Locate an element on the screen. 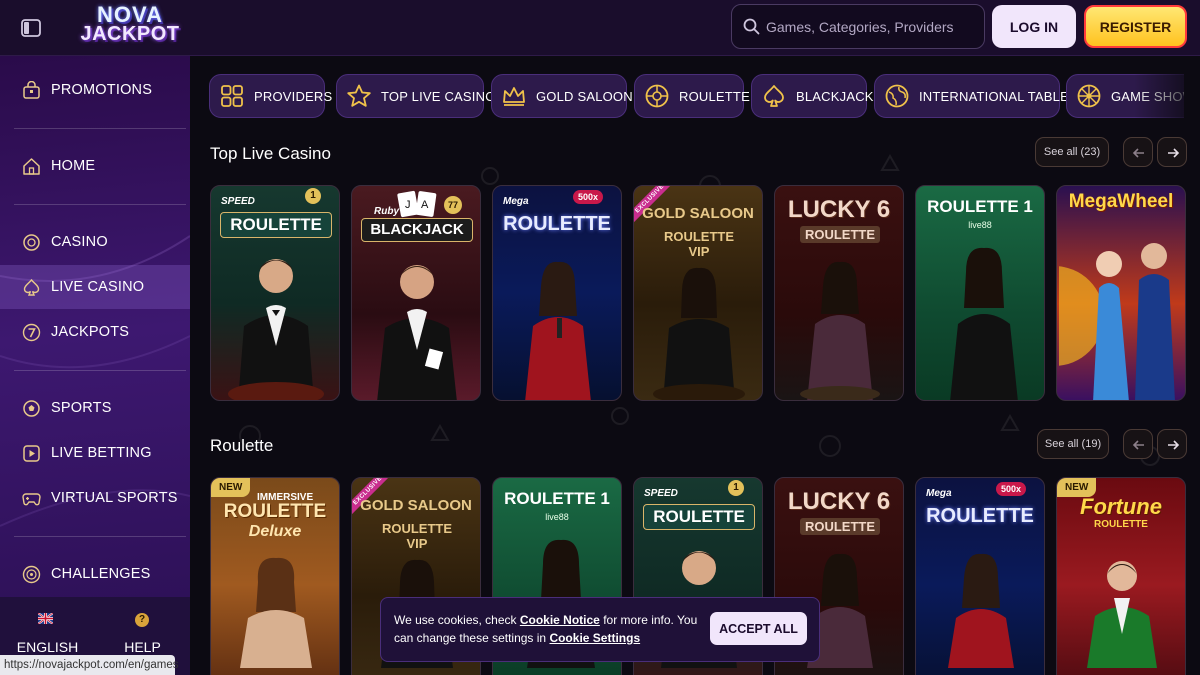 Image resolution: width=1200 pixels, height=675 pixels. game-card-roulette-1: ROULETTE 1 live88 is located at coordinates (980, 293).